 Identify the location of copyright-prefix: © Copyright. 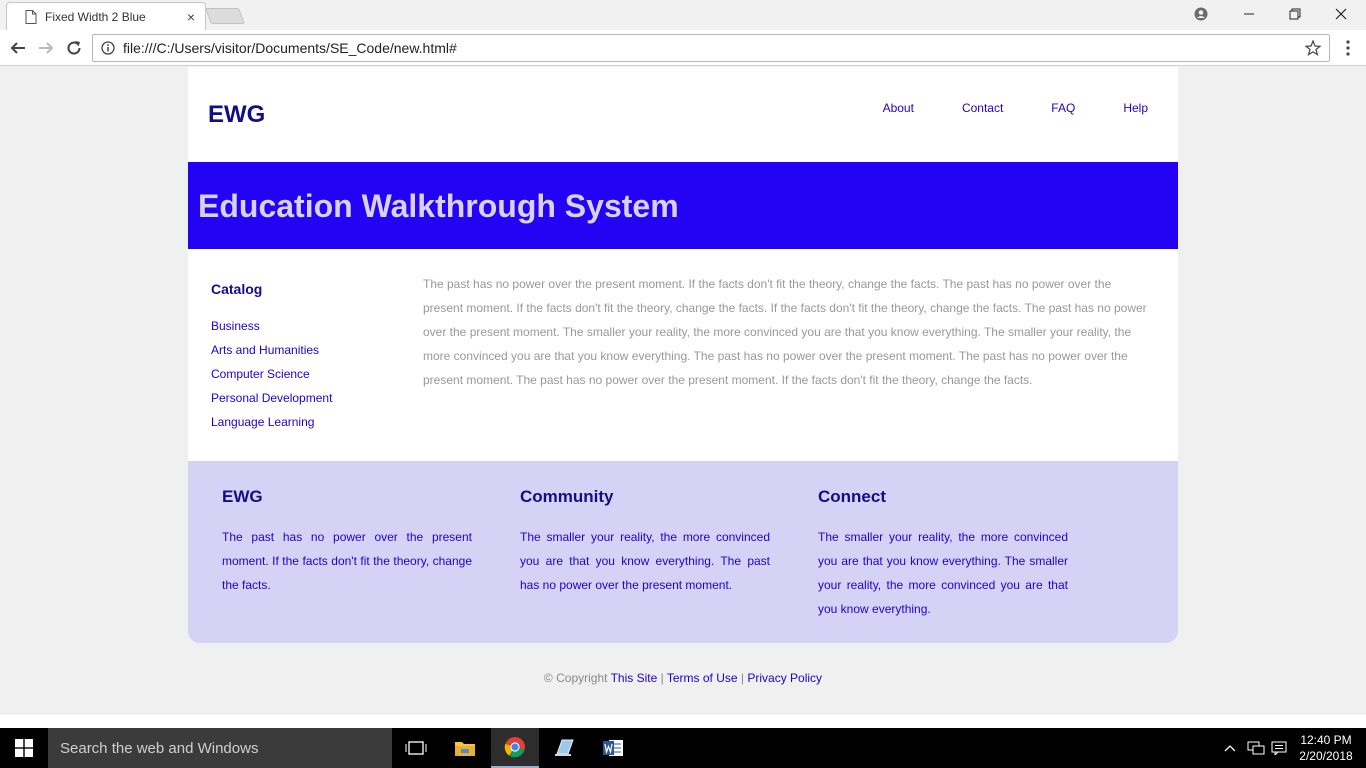
(575, 678).